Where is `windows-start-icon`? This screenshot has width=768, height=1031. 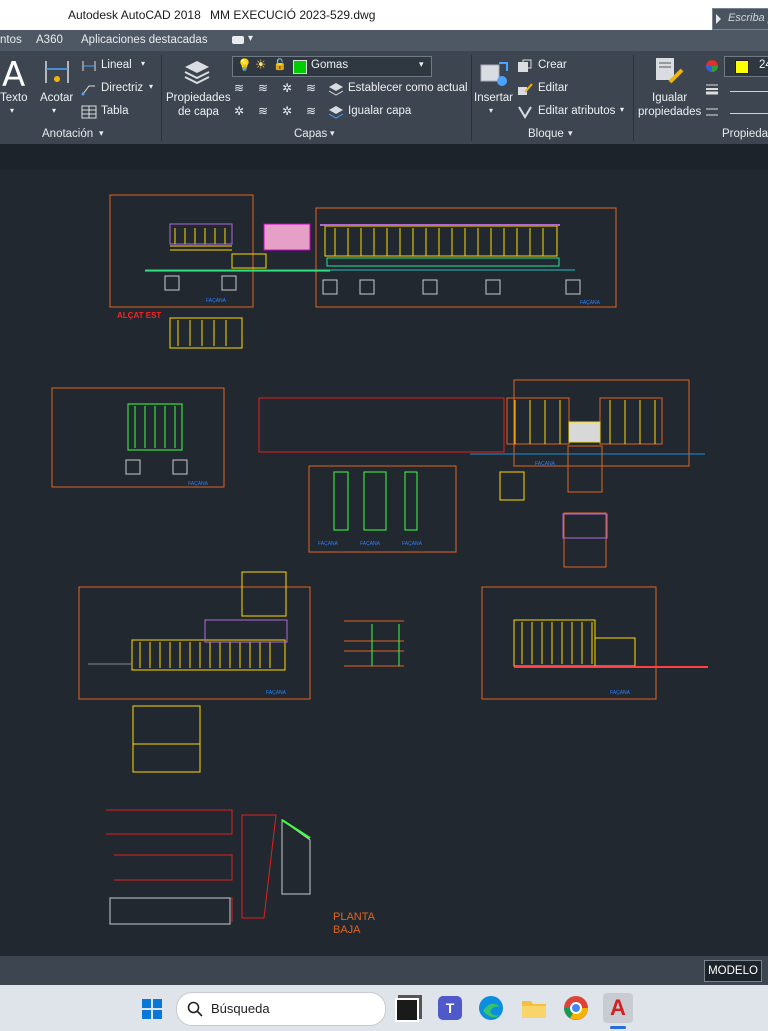
windows-start-icon is located at coordinates (152, 1009).